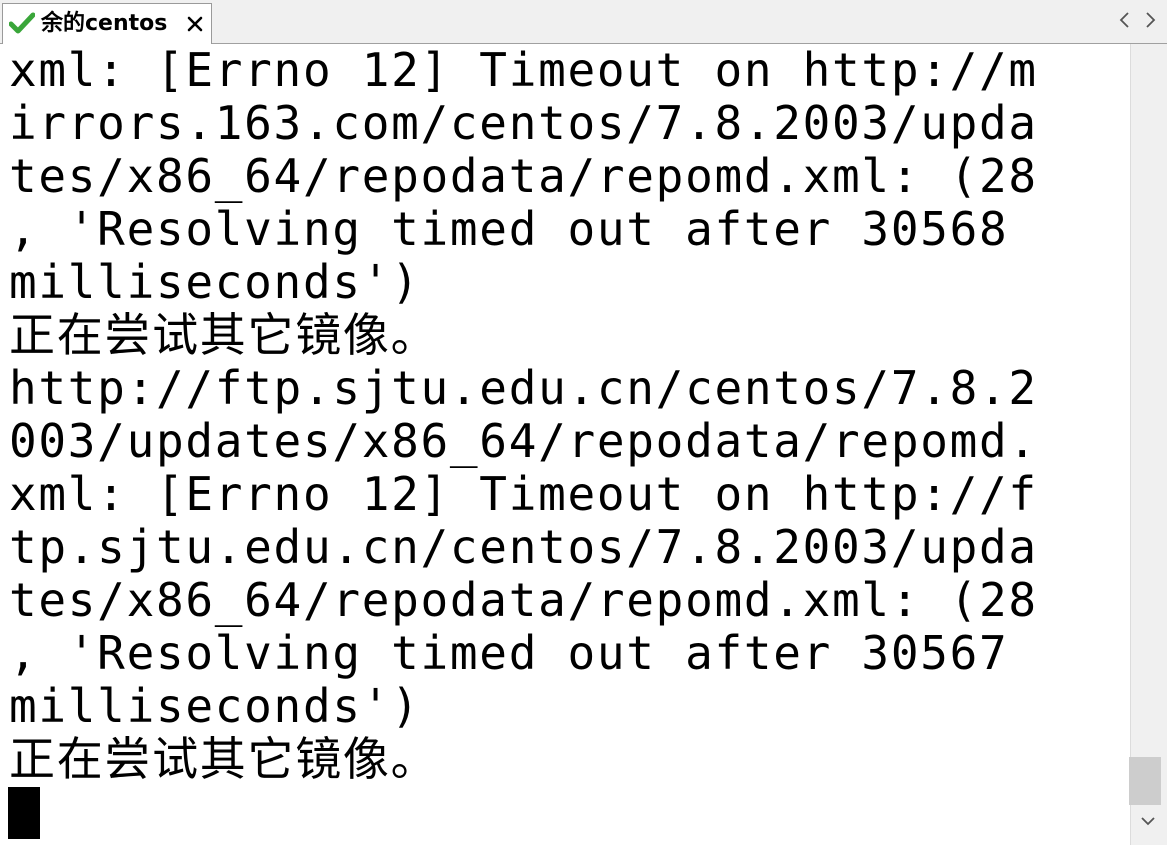 The image size is (1167, 845). Describe the element at coordinates (523, 441) in the screenshot. I see `terminal-line: 003/updates/x86_64/repodata/repomd.` at that location.